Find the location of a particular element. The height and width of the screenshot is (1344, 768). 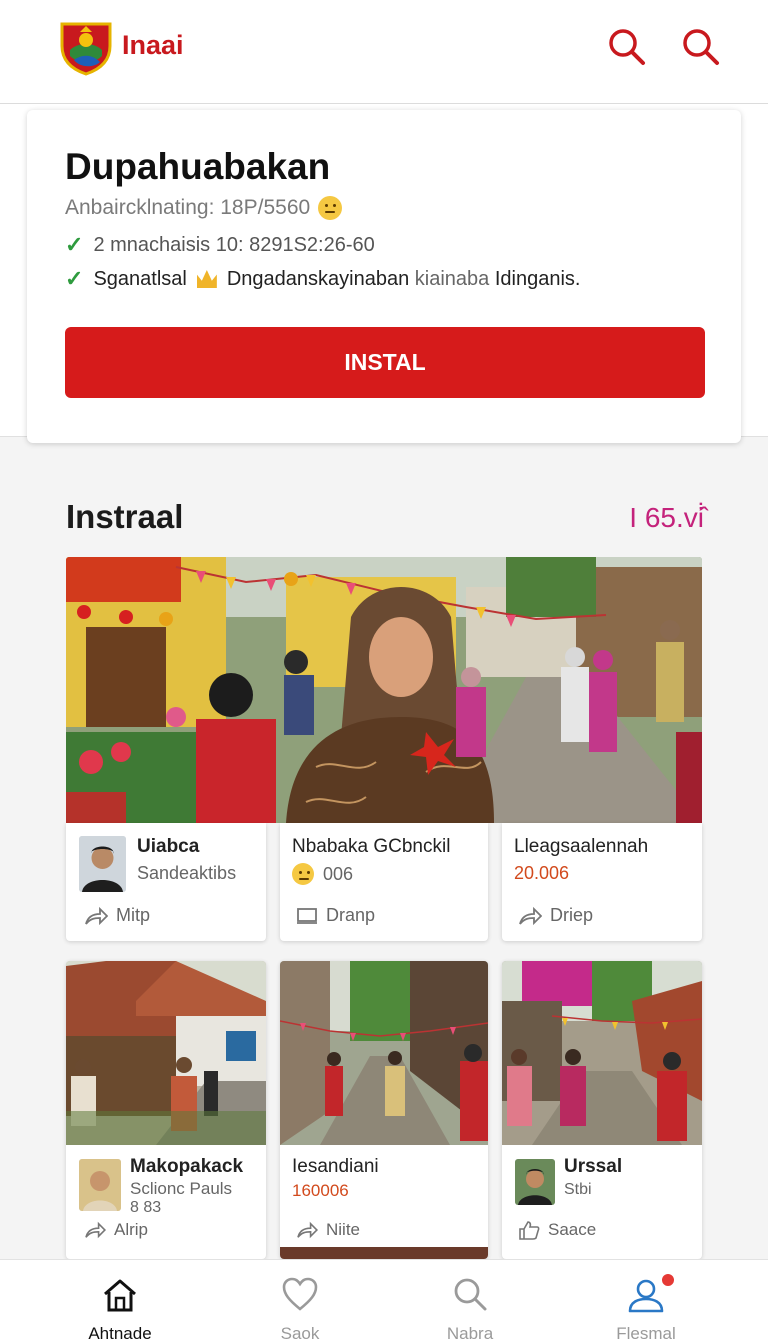

tile-subtitle-2: 8 83 is located at coordinates (146, 1207).